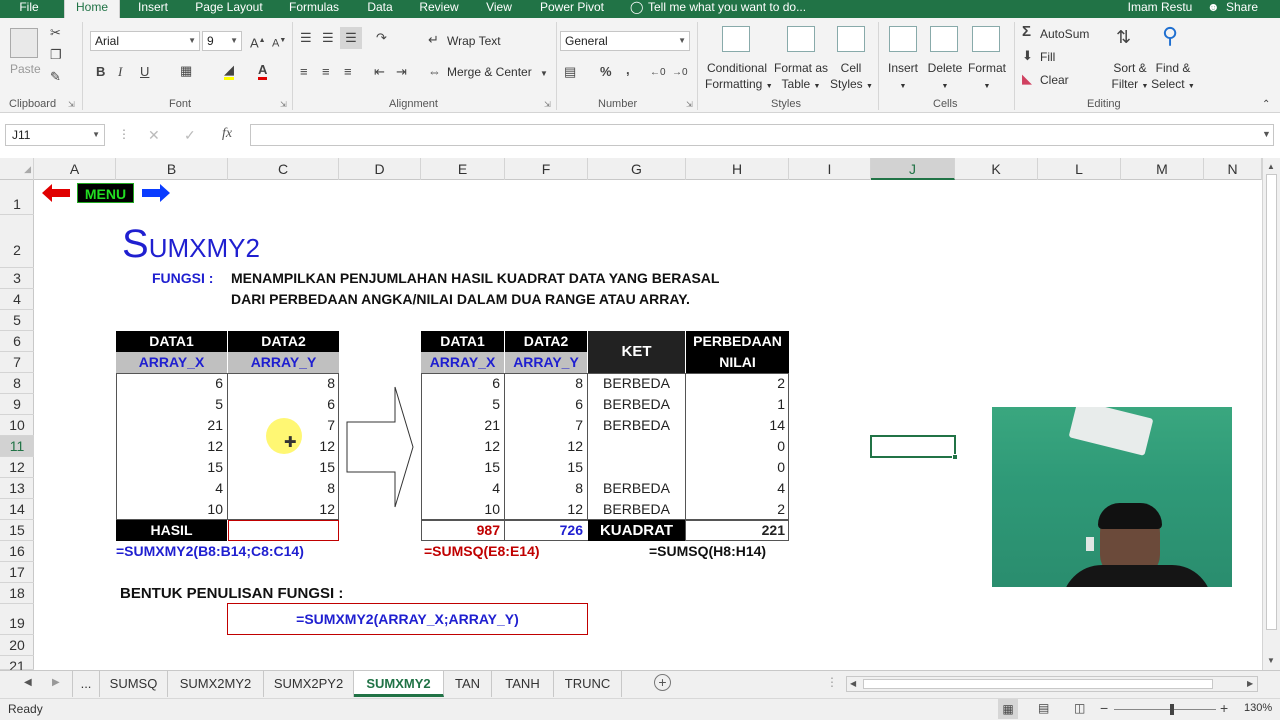  What do you see at coordinates (407, 619) in the screenshot?
I see `bentuk-formula-box: =SUMXMY2(ARRAY_X;ARRAY_Y)` at bounding box center [407, 619].